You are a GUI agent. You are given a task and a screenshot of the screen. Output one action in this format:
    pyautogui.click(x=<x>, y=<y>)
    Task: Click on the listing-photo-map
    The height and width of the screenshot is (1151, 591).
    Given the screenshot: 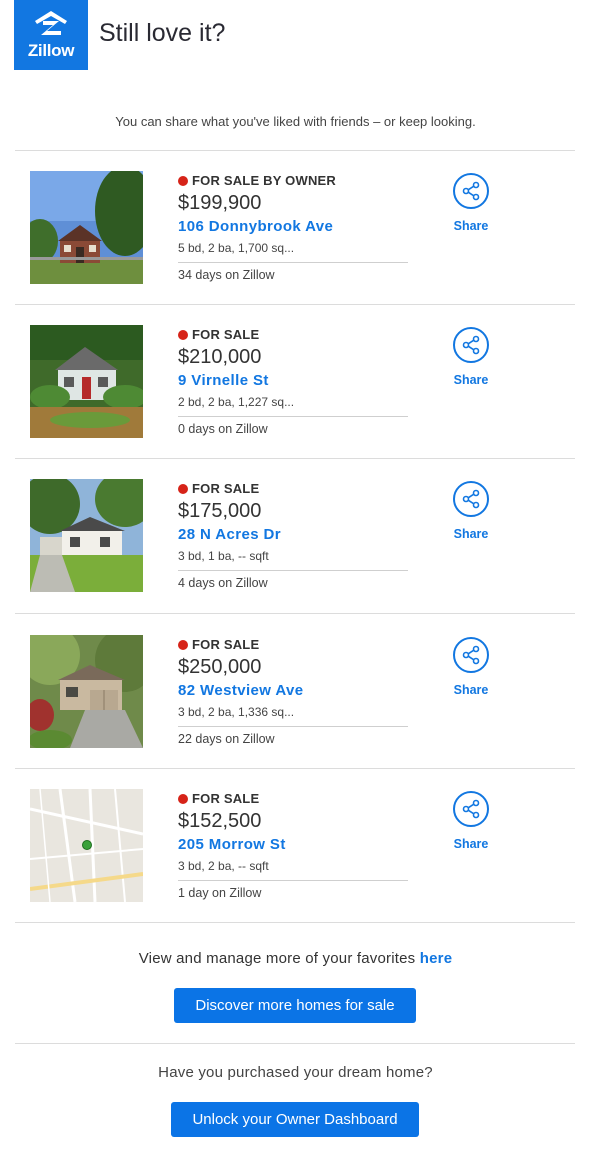 What is the action you would take?
    pyautogui.click(x=86, y=845)
    